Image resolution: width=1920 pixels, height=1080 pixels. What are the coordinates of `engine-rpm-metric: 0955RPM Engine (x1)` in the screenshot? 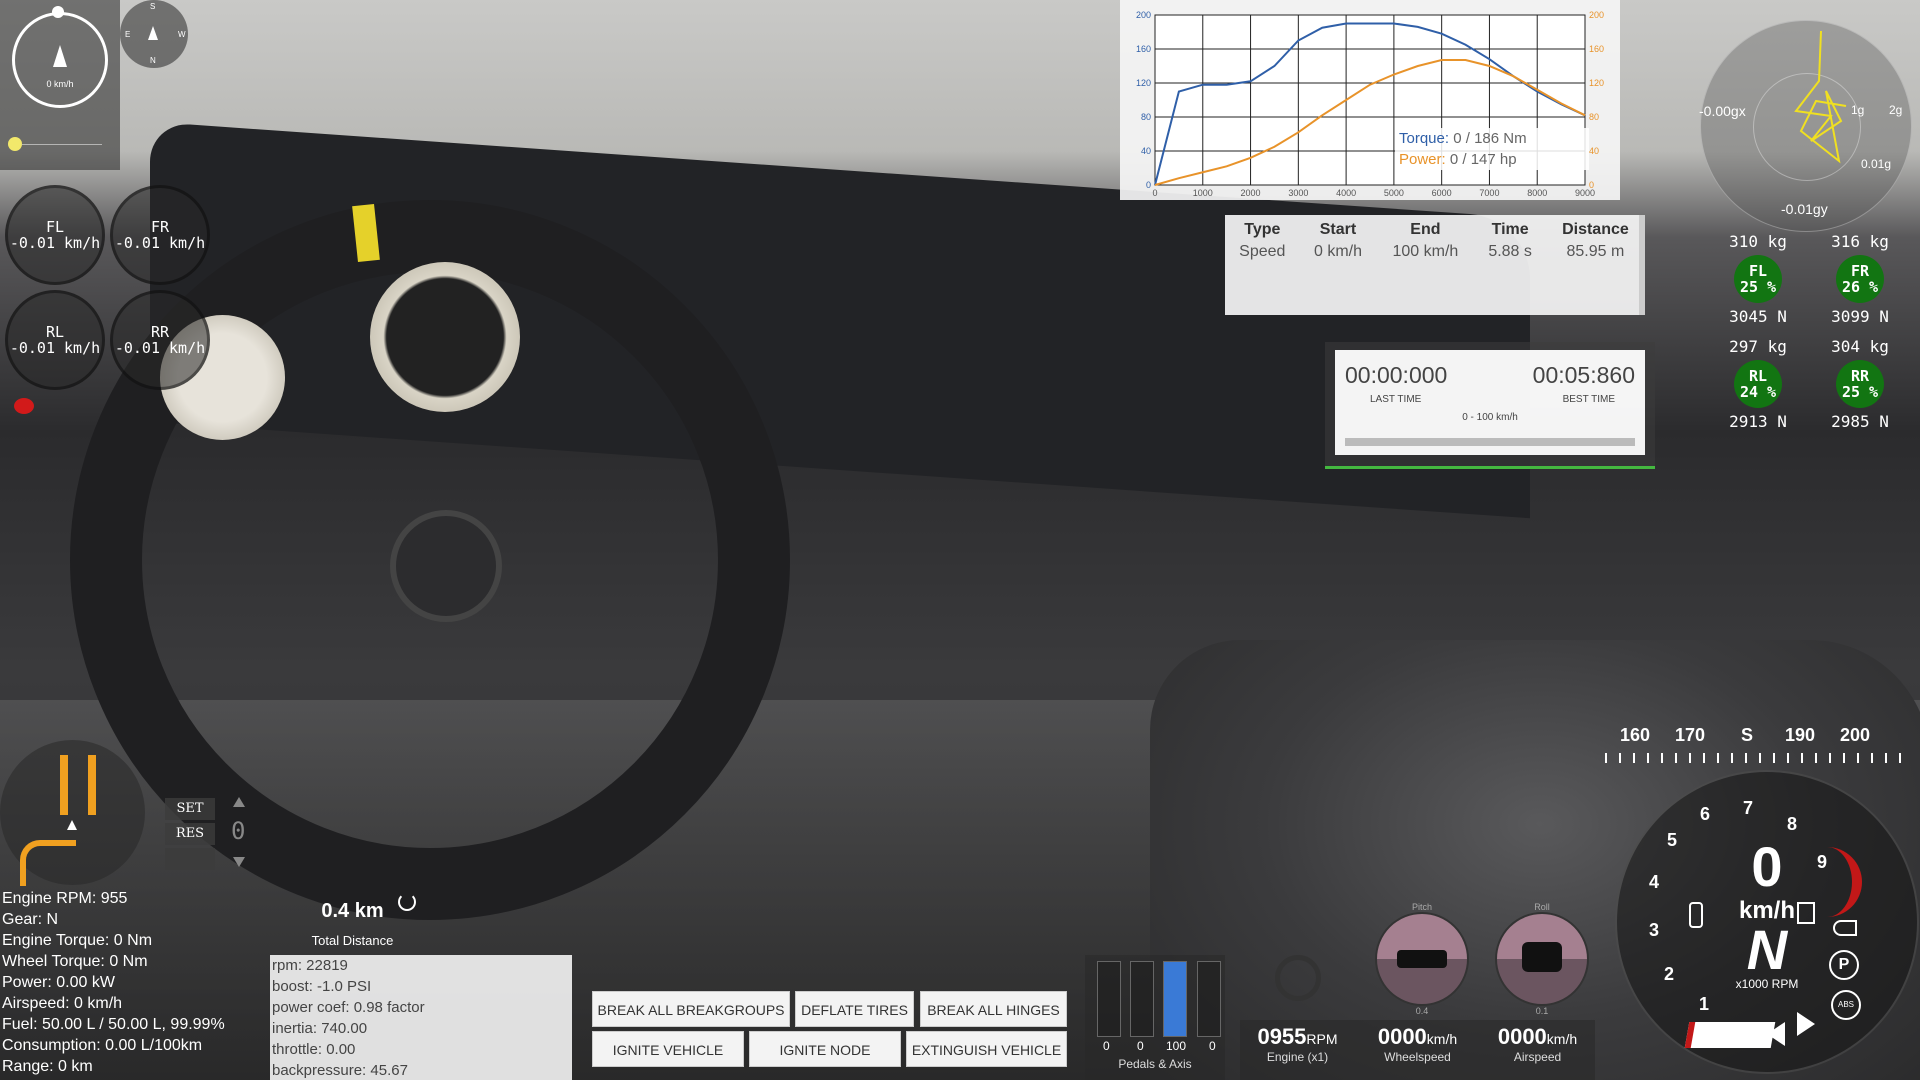 It's located at (1297, 1044).